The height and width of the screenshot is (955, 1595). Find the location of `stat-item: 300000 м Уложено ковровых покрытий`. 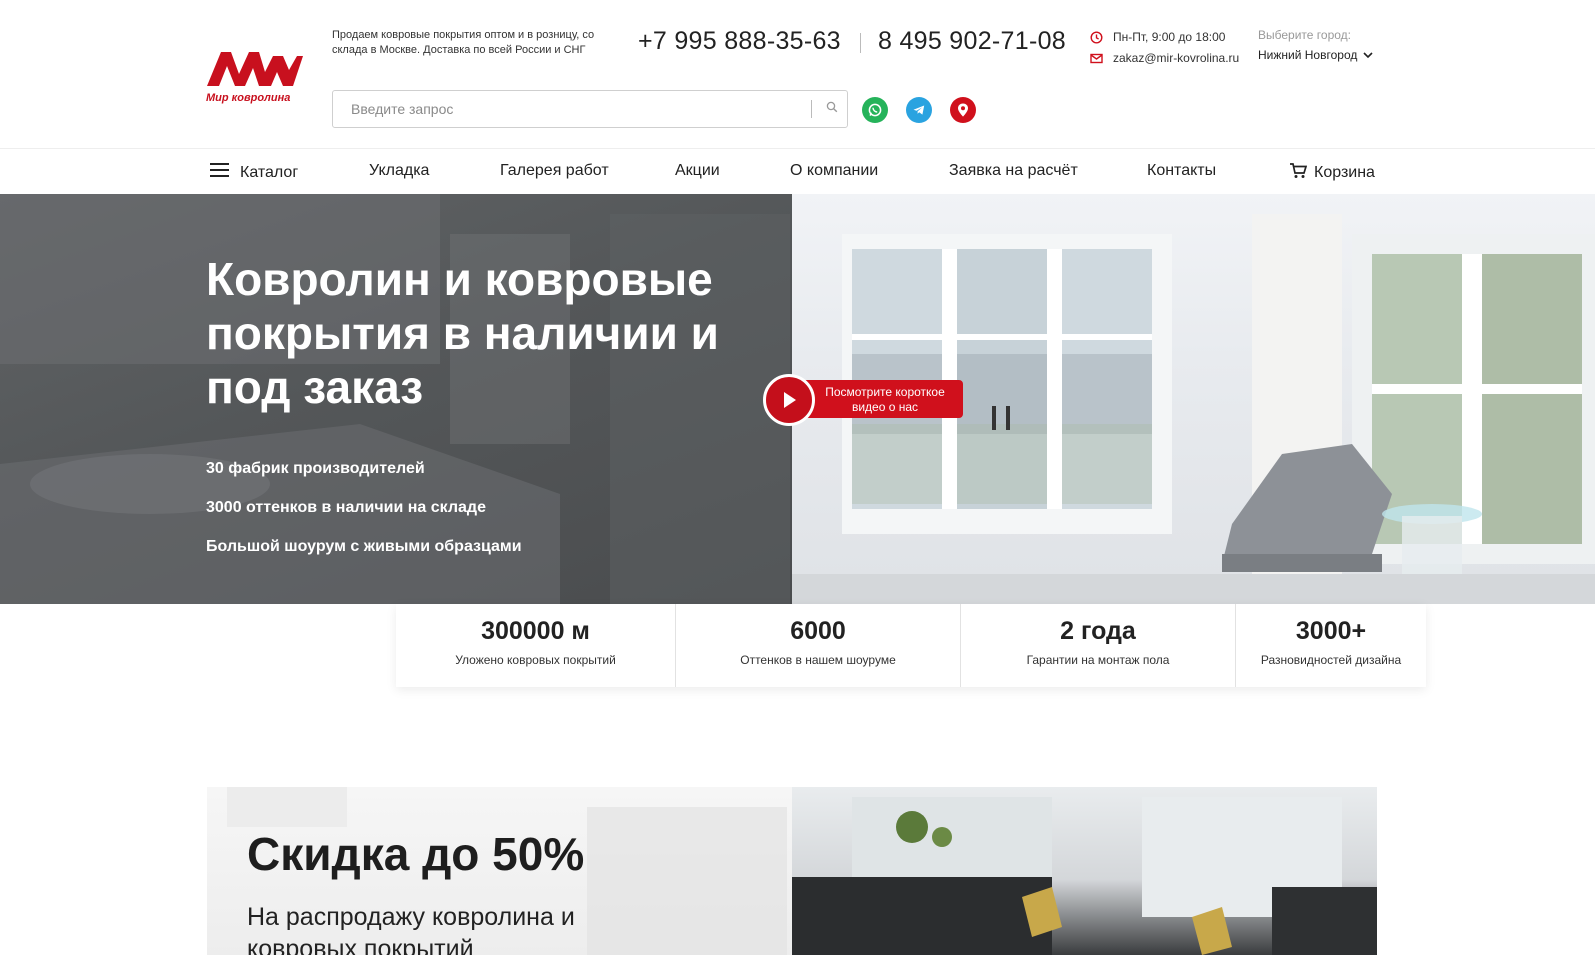

stat-item: 300000 м Уложено ковровых покрытий is located at coordinates (536, 645).